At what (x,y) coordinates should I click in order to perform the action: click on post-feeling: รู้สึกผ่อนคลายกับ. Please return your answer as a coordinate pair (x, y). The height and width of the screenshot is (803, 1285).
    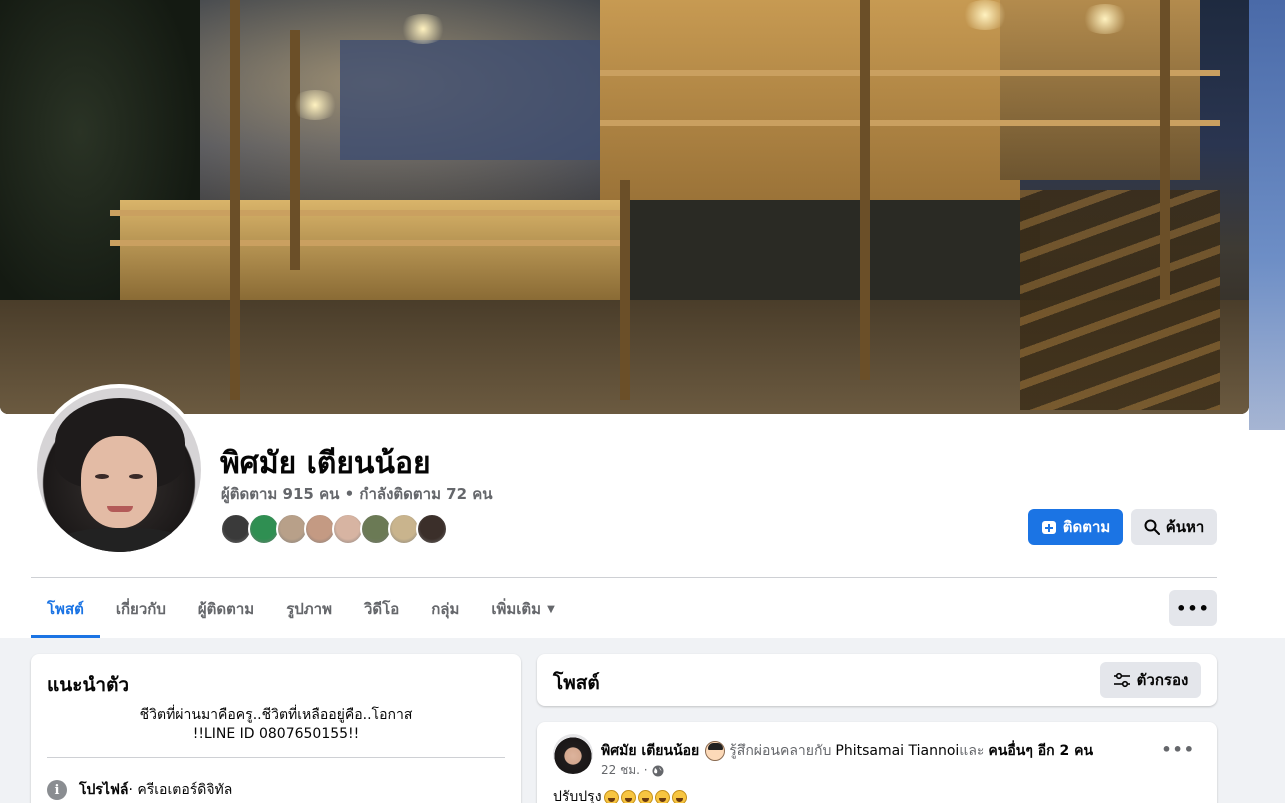
    Looking at the image, I should click on (780, 751).